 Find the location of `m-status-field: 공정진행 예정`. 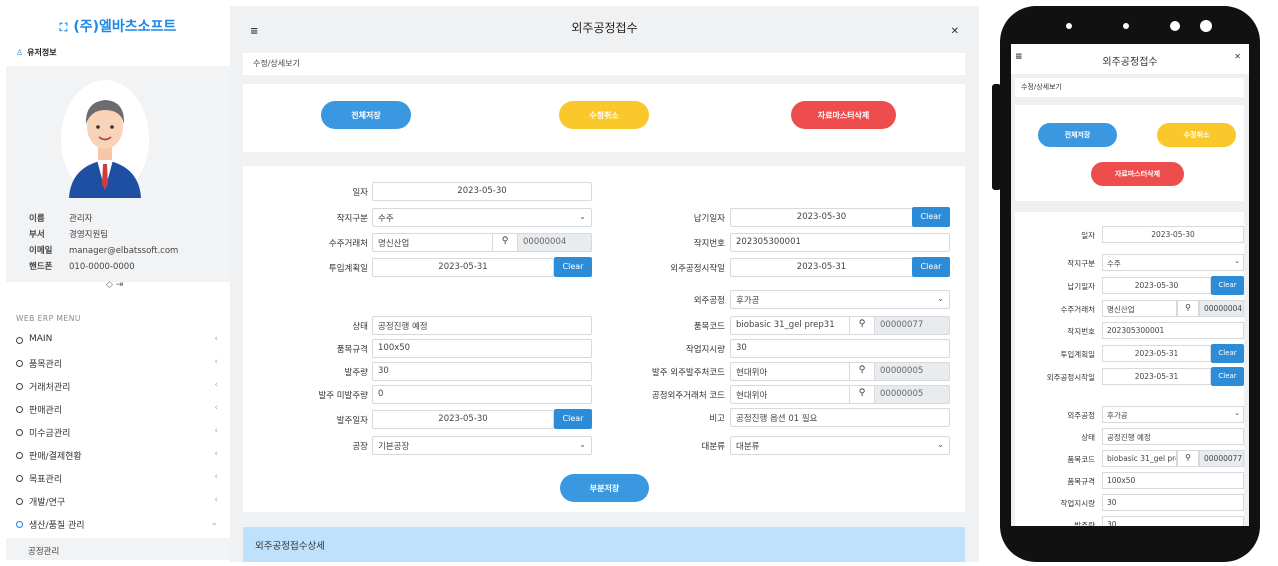

m-status-field: 공정진행 예정 is located at coordinates (1173, 436).